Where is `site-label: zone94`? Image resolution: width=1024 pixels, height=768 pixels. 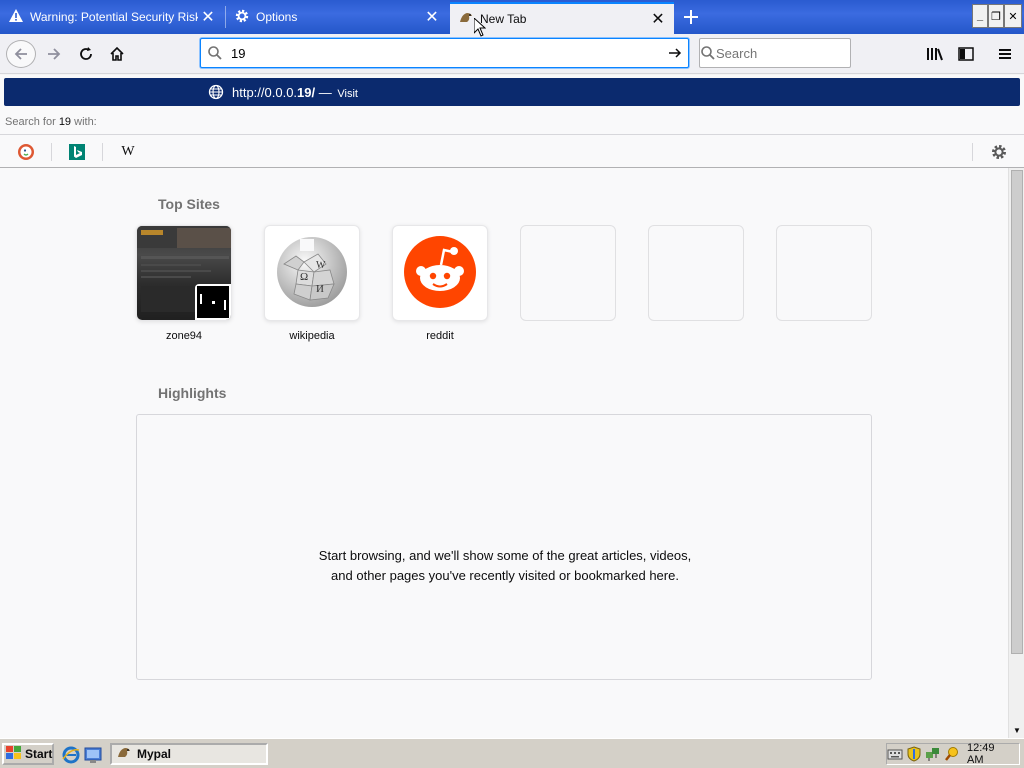
site-label: zone94 is located at coordinates (184, 336).